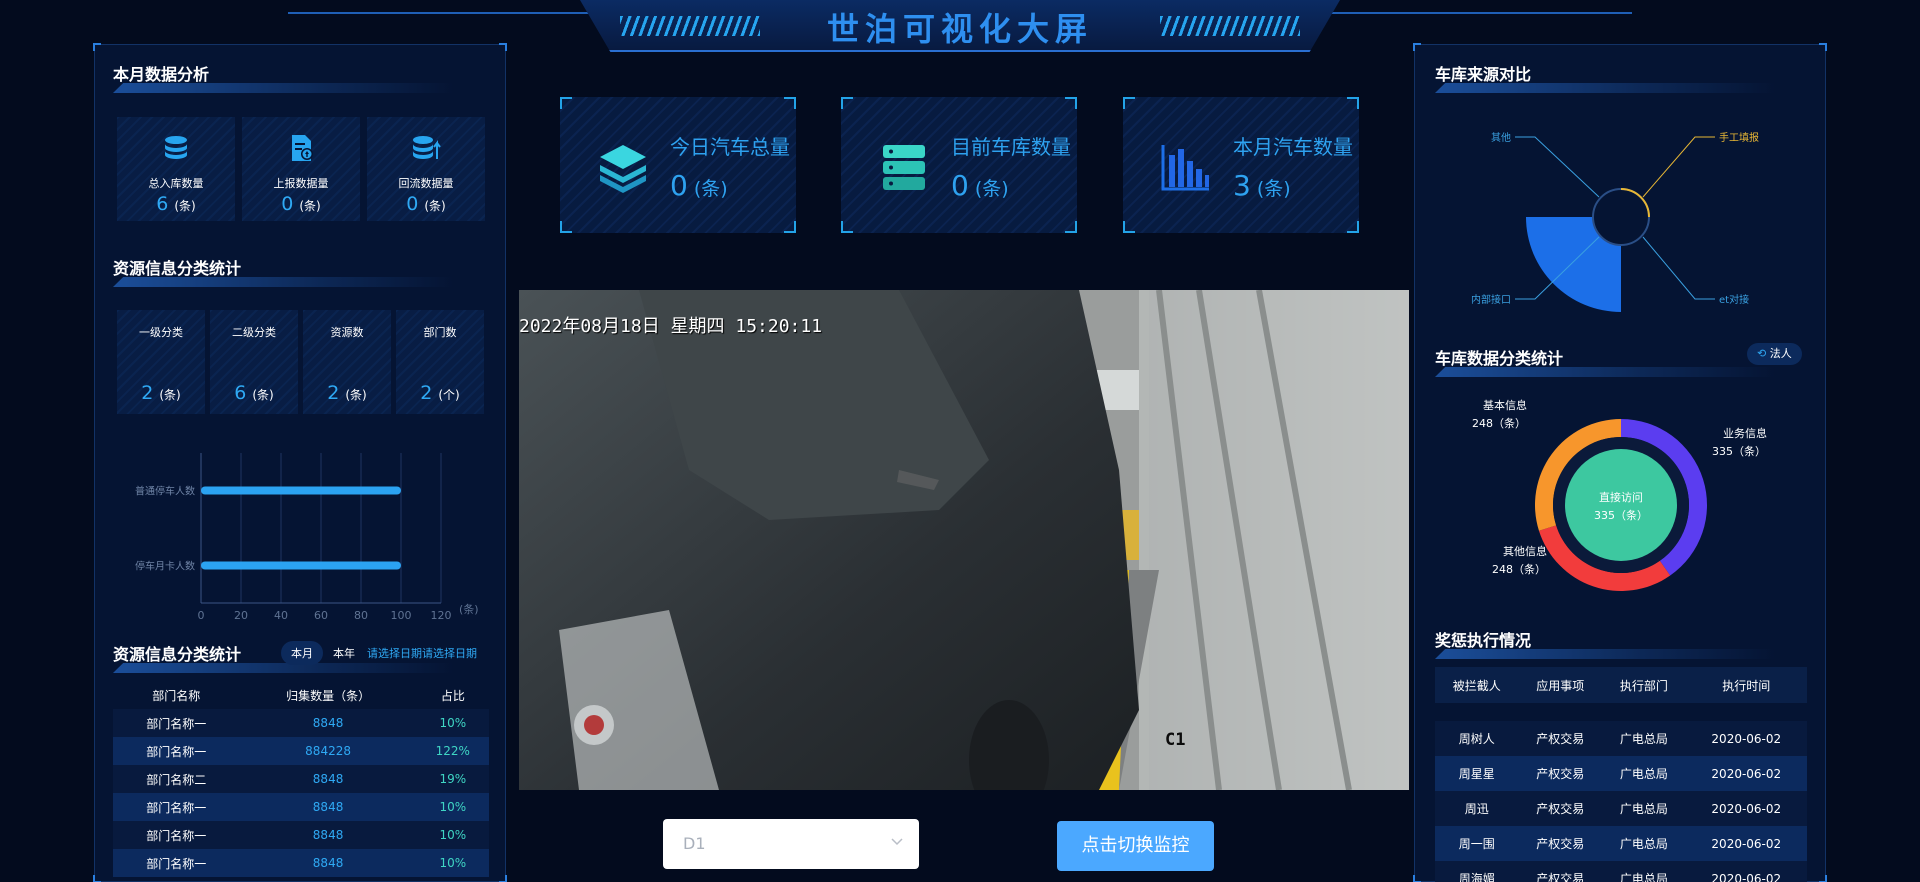  Describe the element at coordinates (241, 615) in the screenshot. I see `x-tick-label: 20` at that location.